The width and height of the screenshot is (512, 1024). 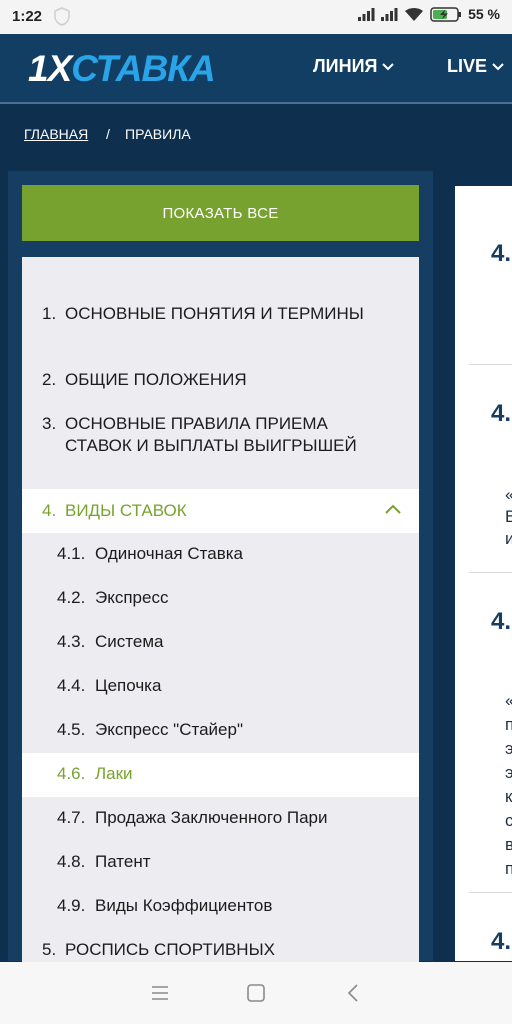 What do you see at coordinates (220, 599) in the screenshot?
I see `submenu-item-4-2: 4.2. Экспресс` at bounding box center [220, 599].